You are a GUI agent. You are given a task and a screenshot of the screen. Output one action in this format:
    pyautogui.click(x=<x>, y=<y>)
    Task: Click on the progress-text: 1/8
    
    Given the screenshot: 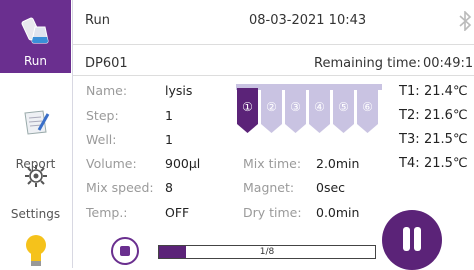 What is the action you would take?
    pyautogui.click(x=267, y=252)
    